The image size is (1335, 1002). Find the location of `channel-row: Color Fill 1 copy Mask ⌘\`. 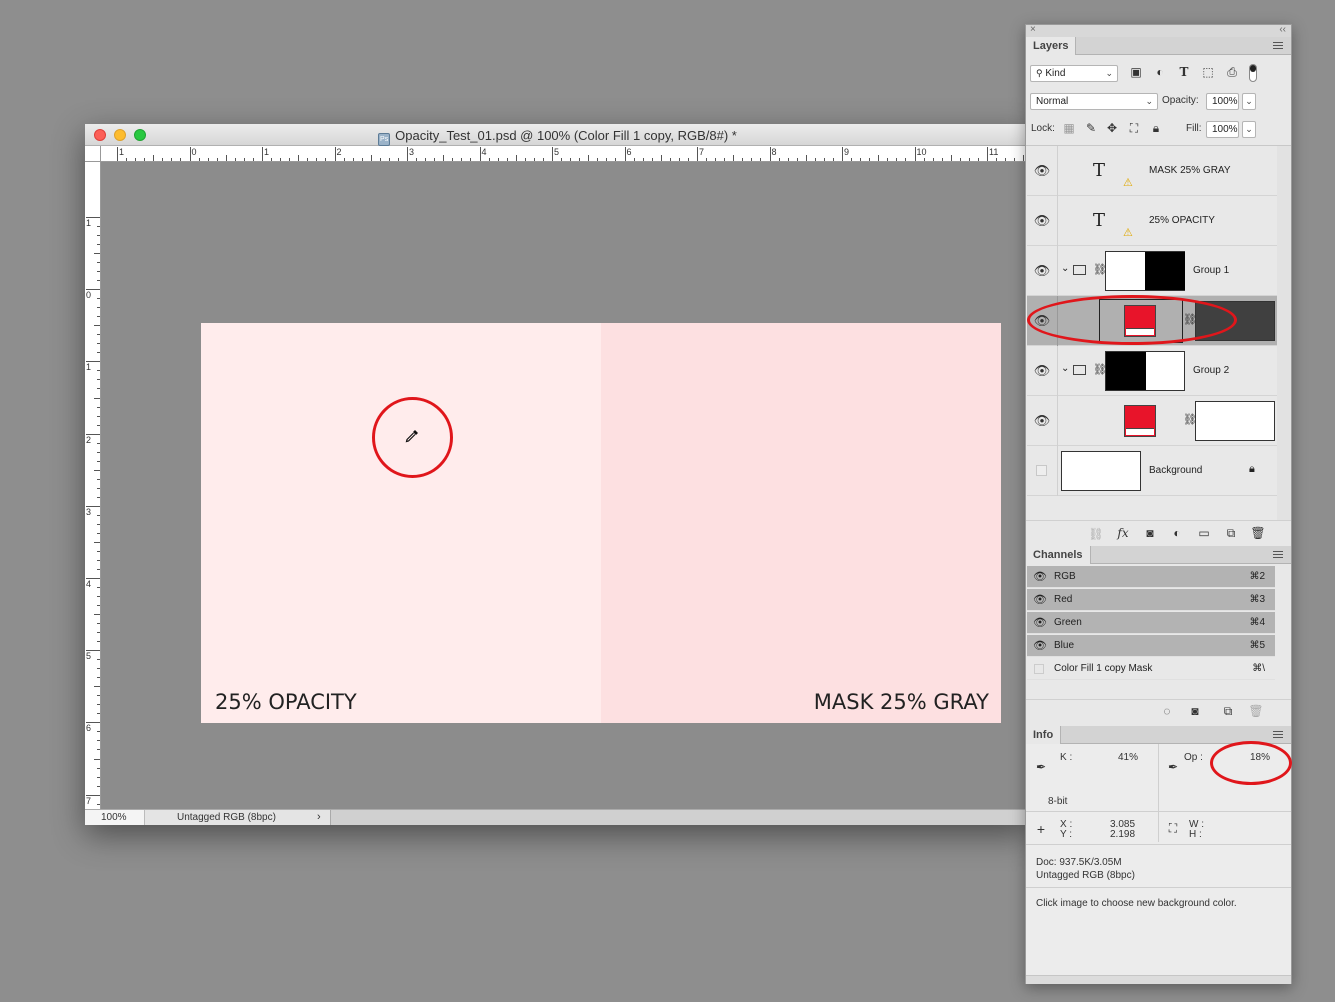

channel-row: Color Fill 1 copy Mask ⌘\ is located at coordinates (1151, 669).